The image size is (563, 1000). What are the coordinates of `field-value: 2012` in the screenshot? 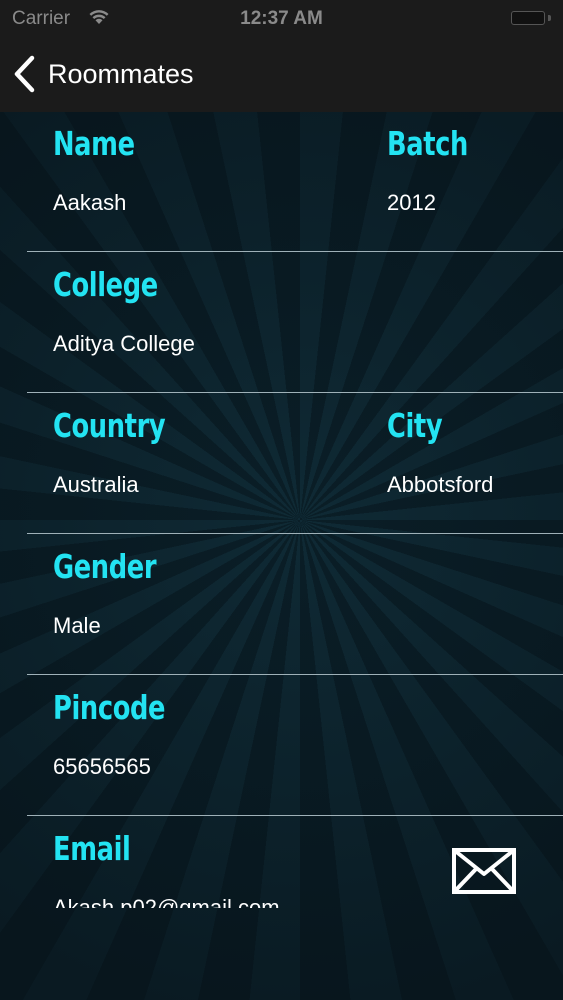 It's located at (411, 202).